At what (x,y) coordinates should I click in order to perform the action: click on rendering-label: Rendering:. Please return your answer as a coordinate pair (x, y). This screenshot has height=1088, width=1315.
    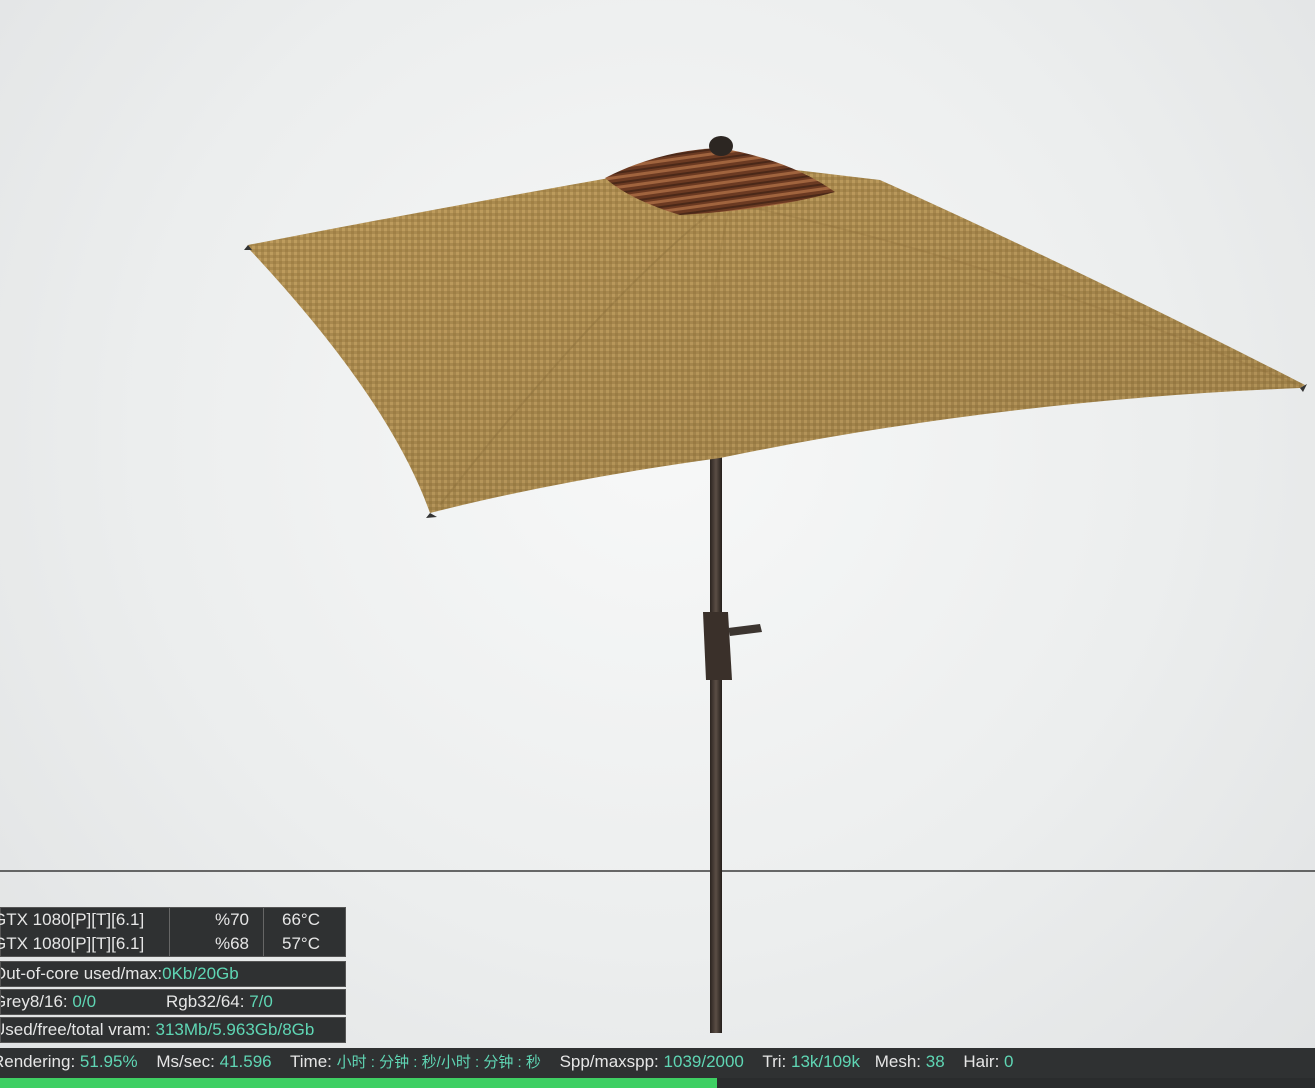
    Looking at the image, I should click on (38, 1061).